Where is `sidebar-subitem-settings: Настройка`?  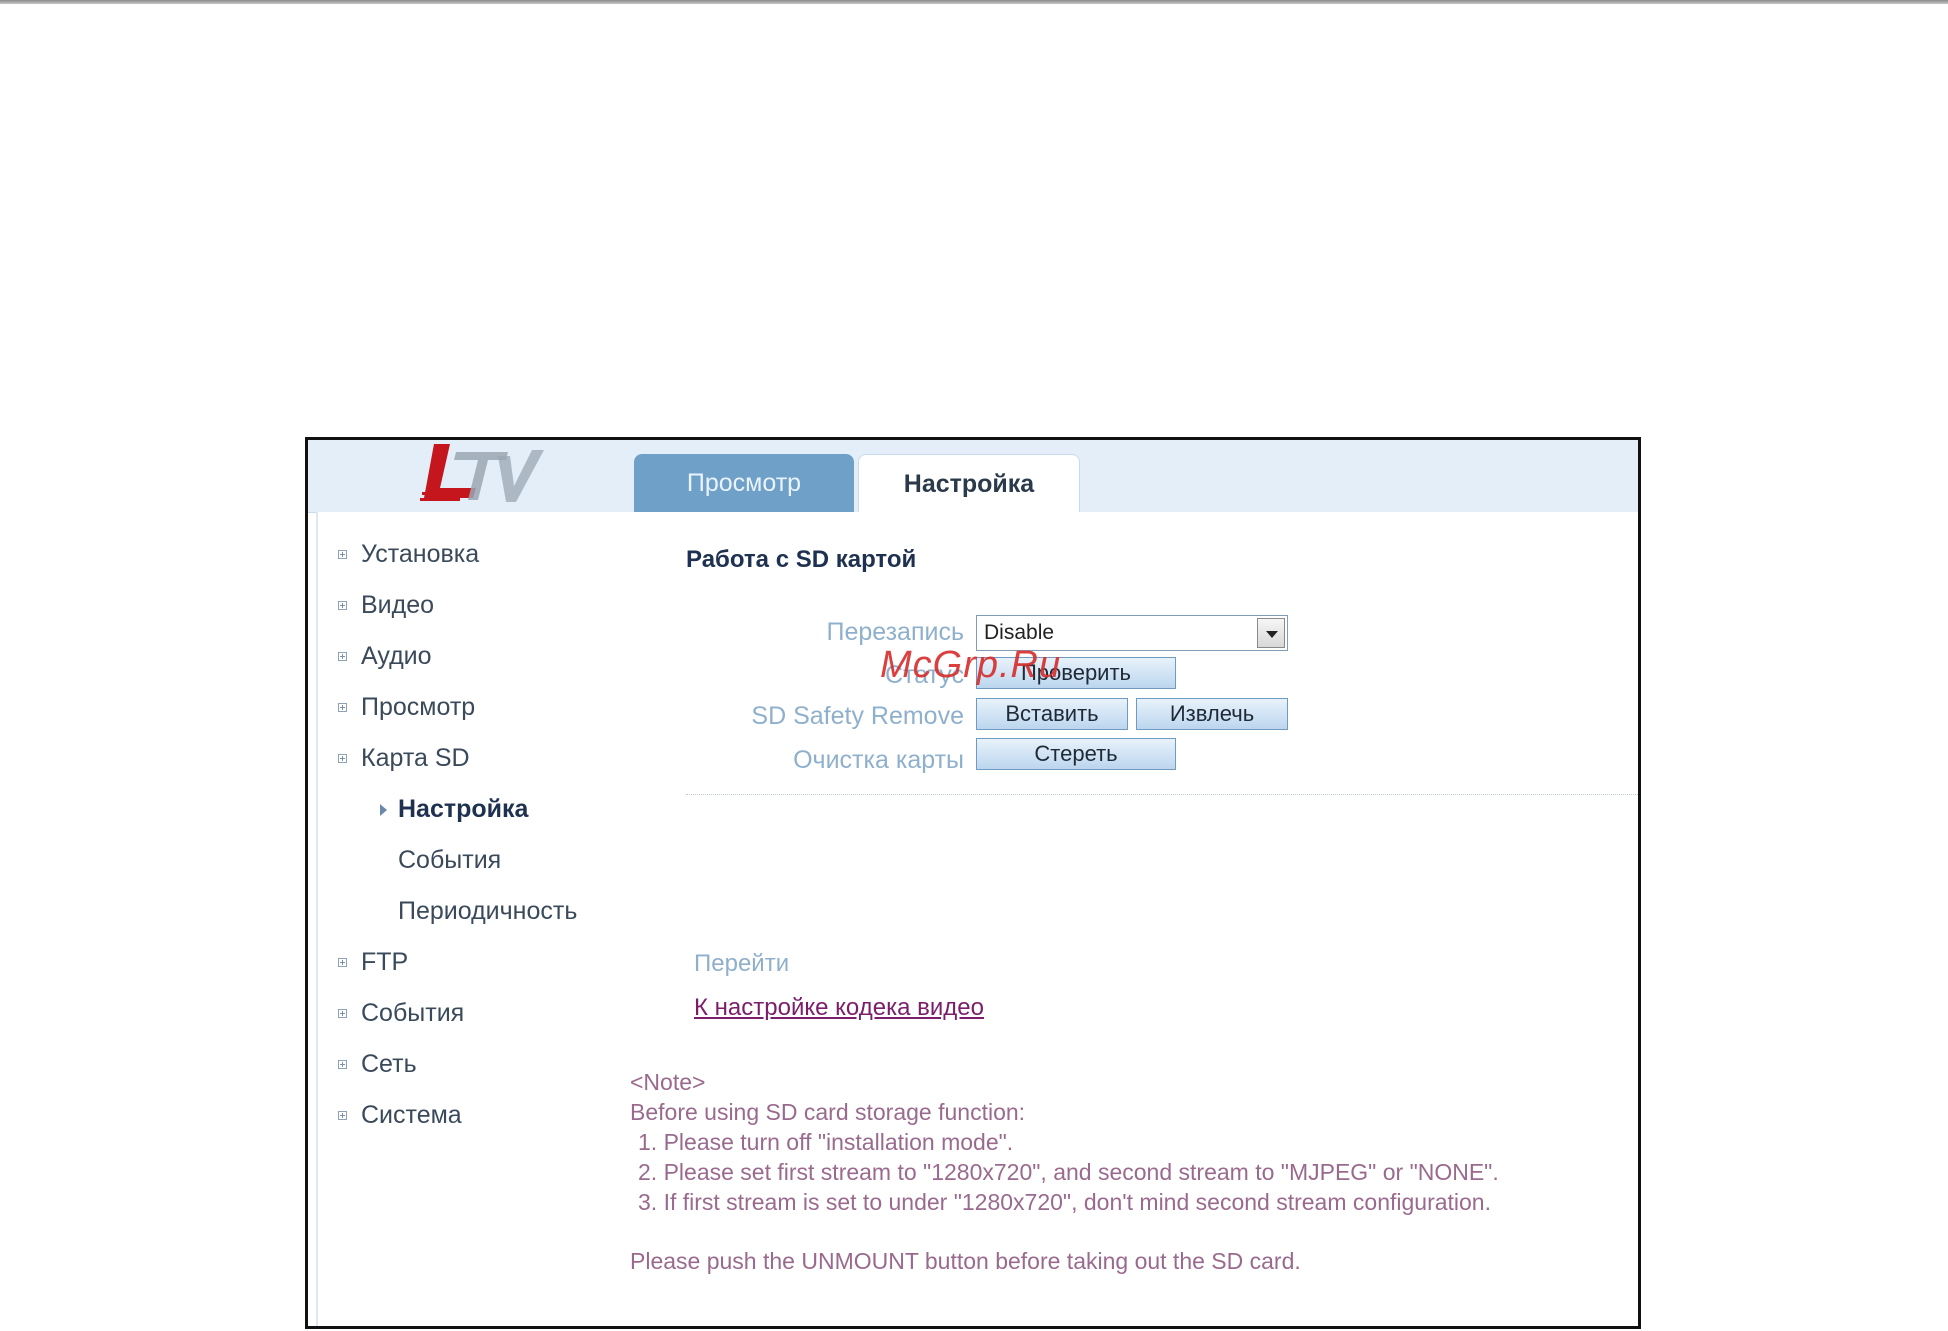
sidebar-subitem-settings: Настройка is located at coordinates (454, 809).